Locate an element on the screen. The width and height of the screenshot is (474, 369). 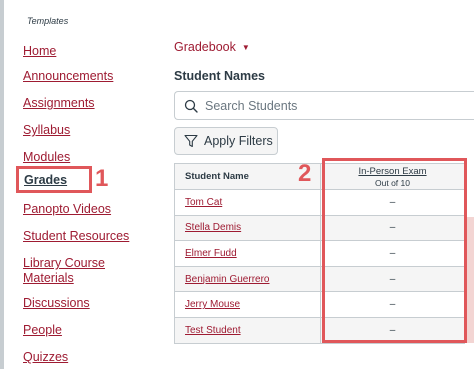
student-link: Benjamin Guerrero is located at coordinates (227, 279).